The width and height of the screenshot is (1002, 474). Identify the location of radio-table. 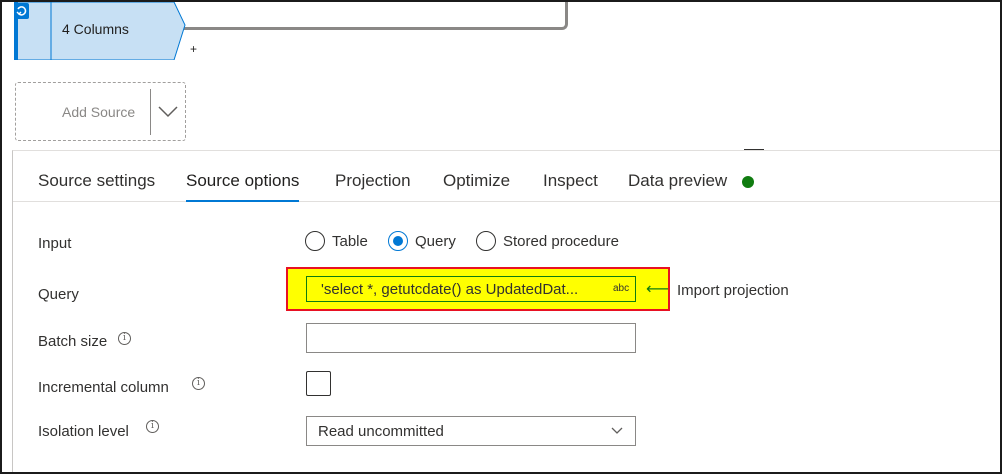
(315, 241).